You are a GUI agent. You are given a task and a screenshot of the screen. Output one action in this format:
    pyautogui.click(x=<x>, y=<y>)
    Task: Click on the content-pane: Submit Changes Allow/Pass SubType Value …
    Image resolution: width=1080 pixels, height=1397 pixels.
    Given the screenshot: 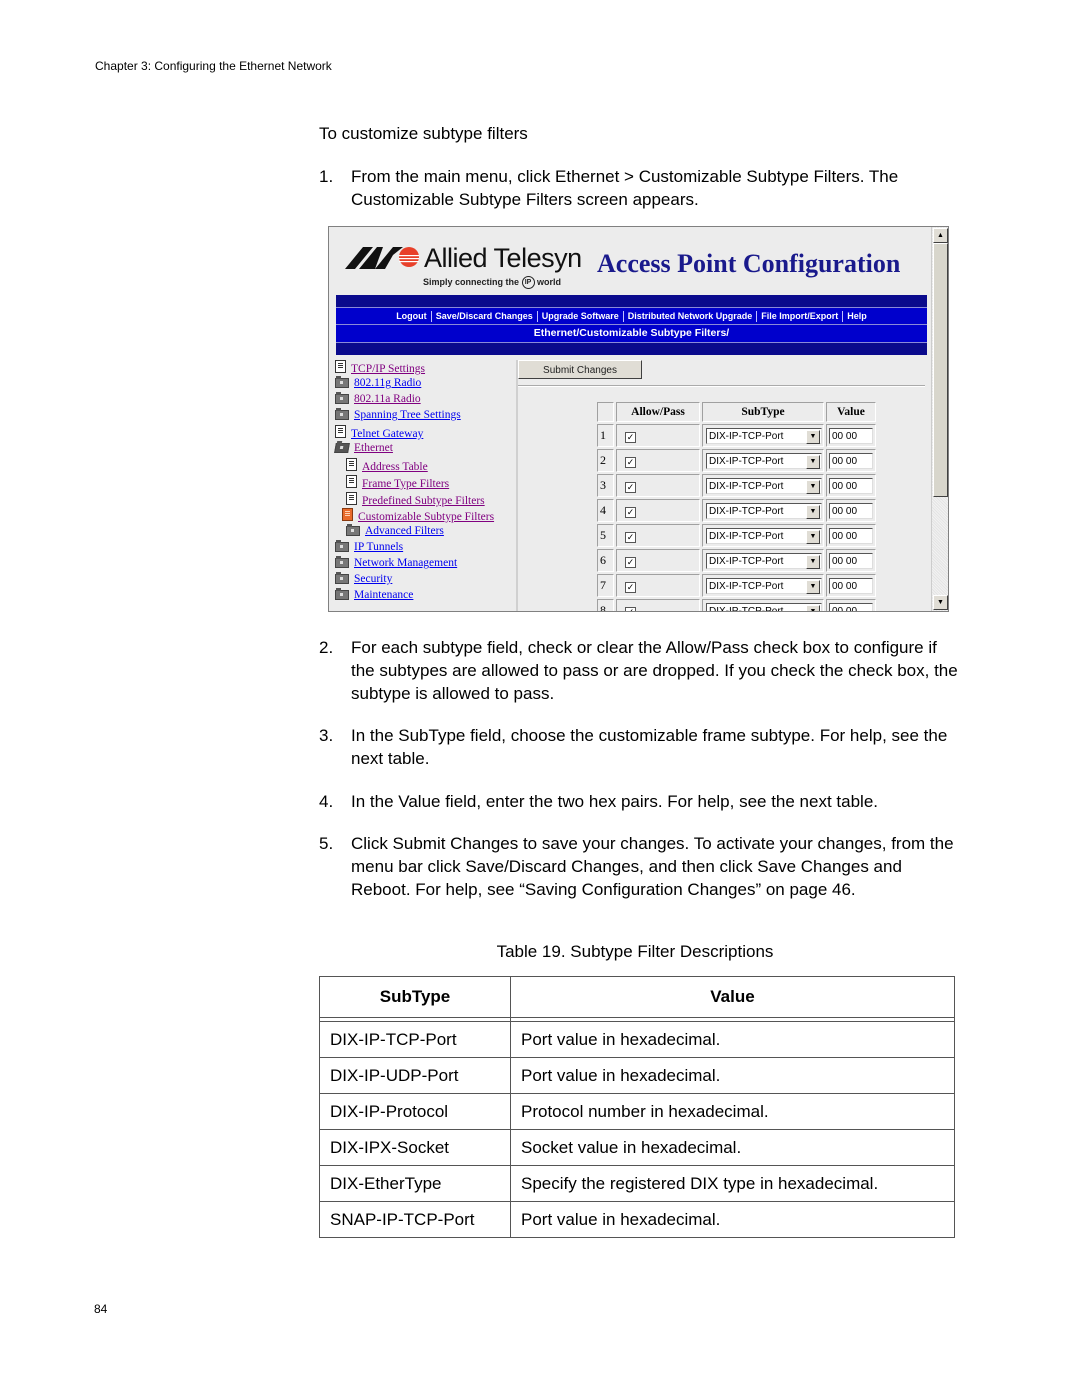 What is the action you would take?
    pyautogui.click(x=724, y=486)
    